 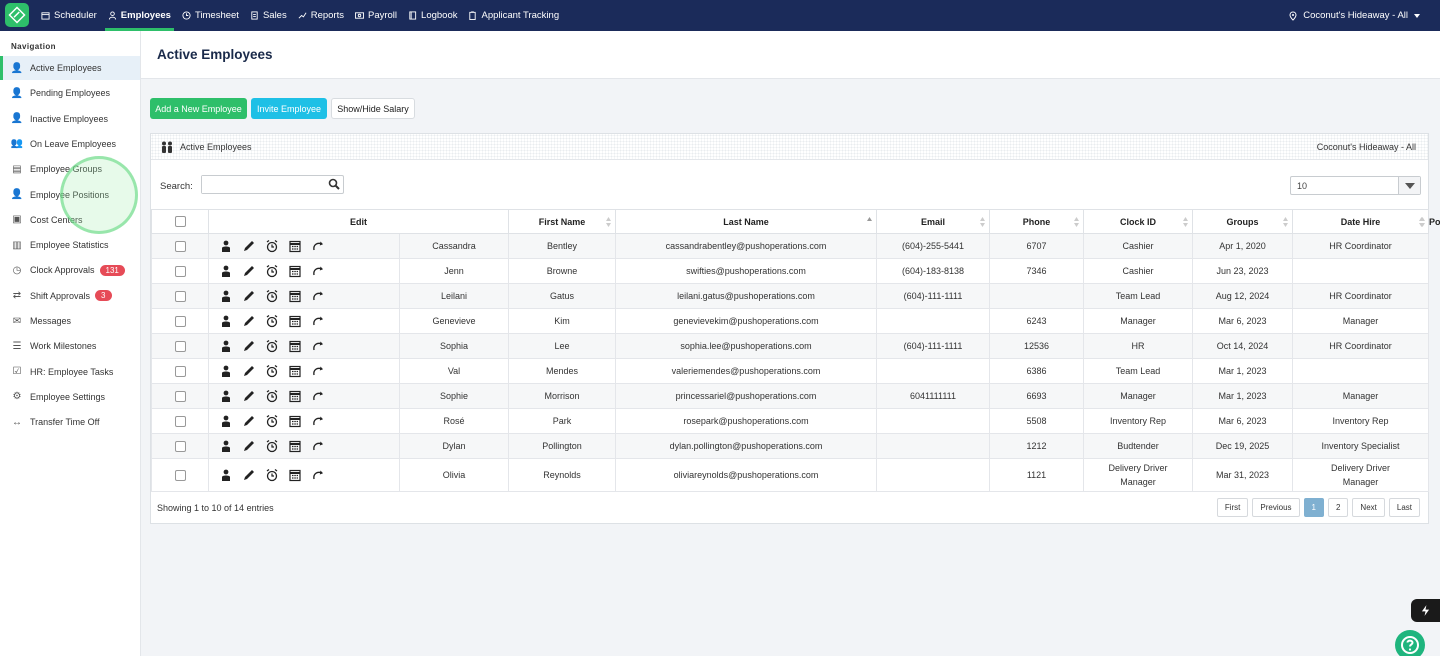 I want to click on column-header-email: Email, so click(x=933, y=221).